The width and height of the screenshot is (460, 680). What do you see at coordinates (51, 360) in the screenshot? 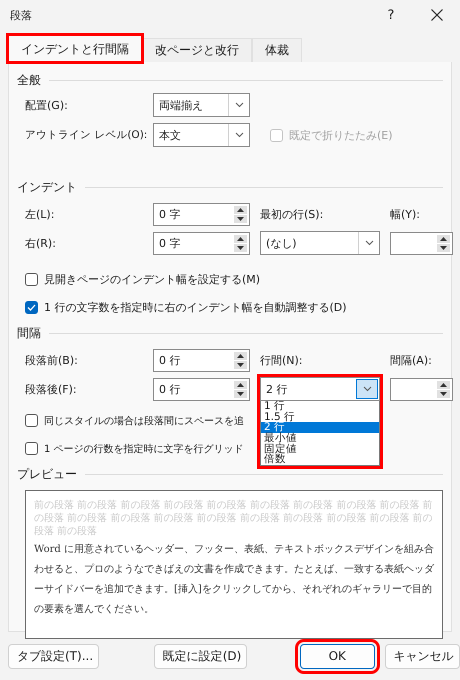
I see `field-label: 段落前(B):` at bounding box center [51, 360].